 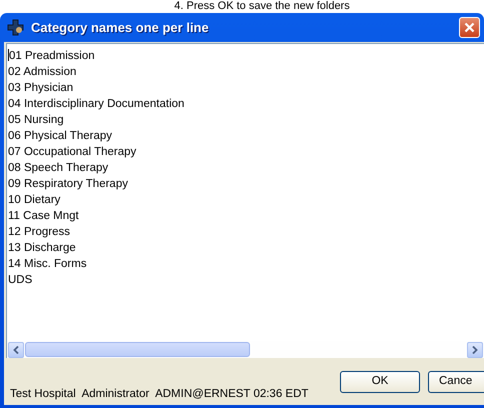 What do you see at coordinates (21, 280) in the screenshot?
I see `category-line: UDS` at bounding box center [21, 280].